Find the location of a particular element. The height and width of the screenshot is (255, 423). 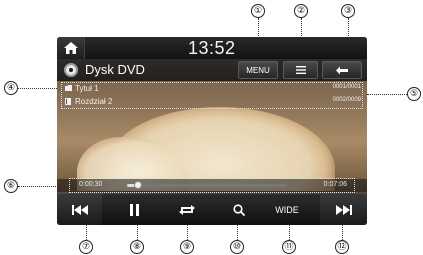

source-title: Dysk DVD is located at coordinates (115, 69).